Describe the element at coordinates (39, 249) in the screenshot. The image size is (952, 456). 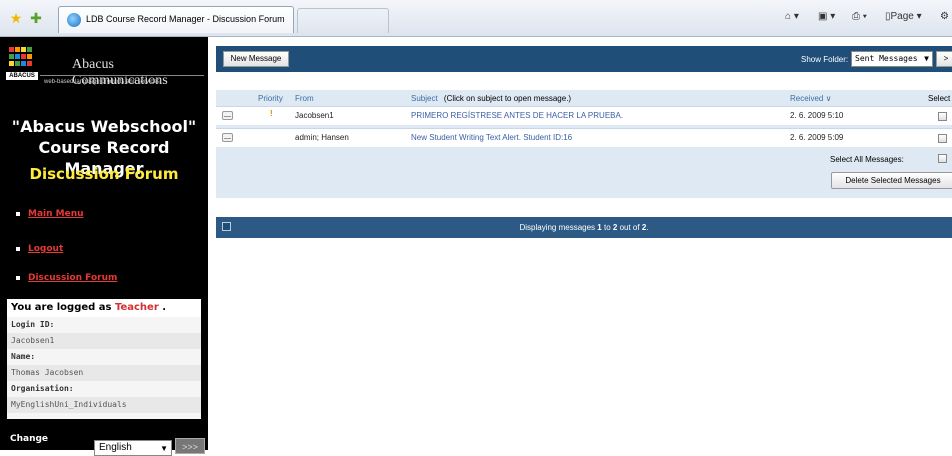
I see `nav-logout: Logout` at that location.